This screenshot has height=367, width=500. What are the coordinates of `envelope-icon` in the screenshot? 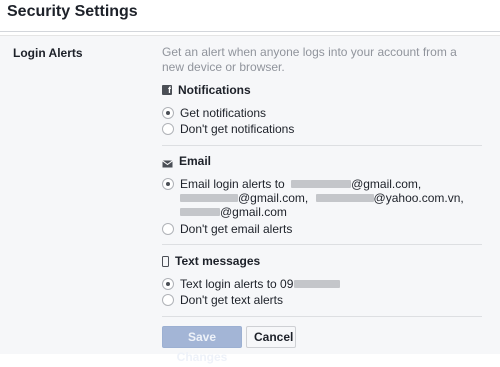 It's located at (167, 162).